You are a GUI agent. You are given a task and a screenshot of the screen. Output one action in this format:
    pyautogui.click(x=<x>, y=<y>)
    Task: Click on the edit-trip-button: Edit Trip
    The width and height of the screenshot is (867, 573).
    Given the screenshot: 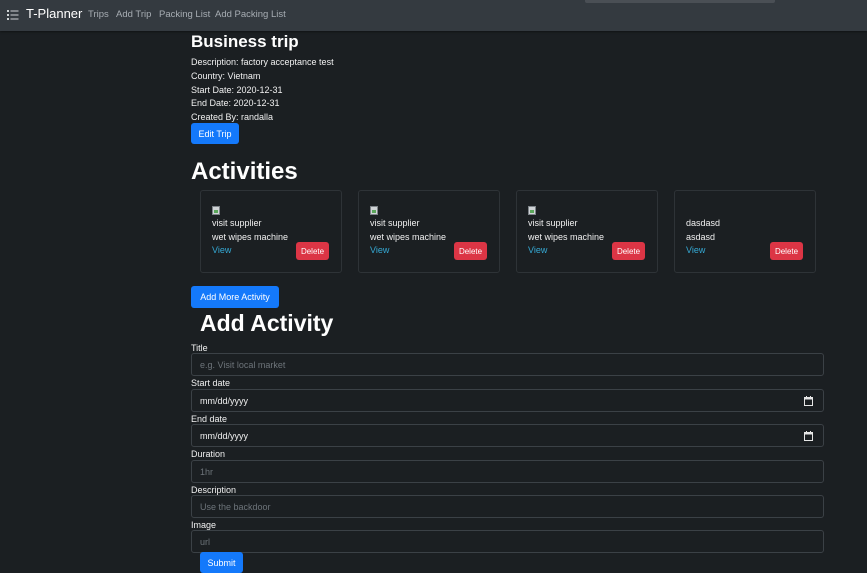 What is the action you would take?
    pyautogui.click(x=215, y=133)
    